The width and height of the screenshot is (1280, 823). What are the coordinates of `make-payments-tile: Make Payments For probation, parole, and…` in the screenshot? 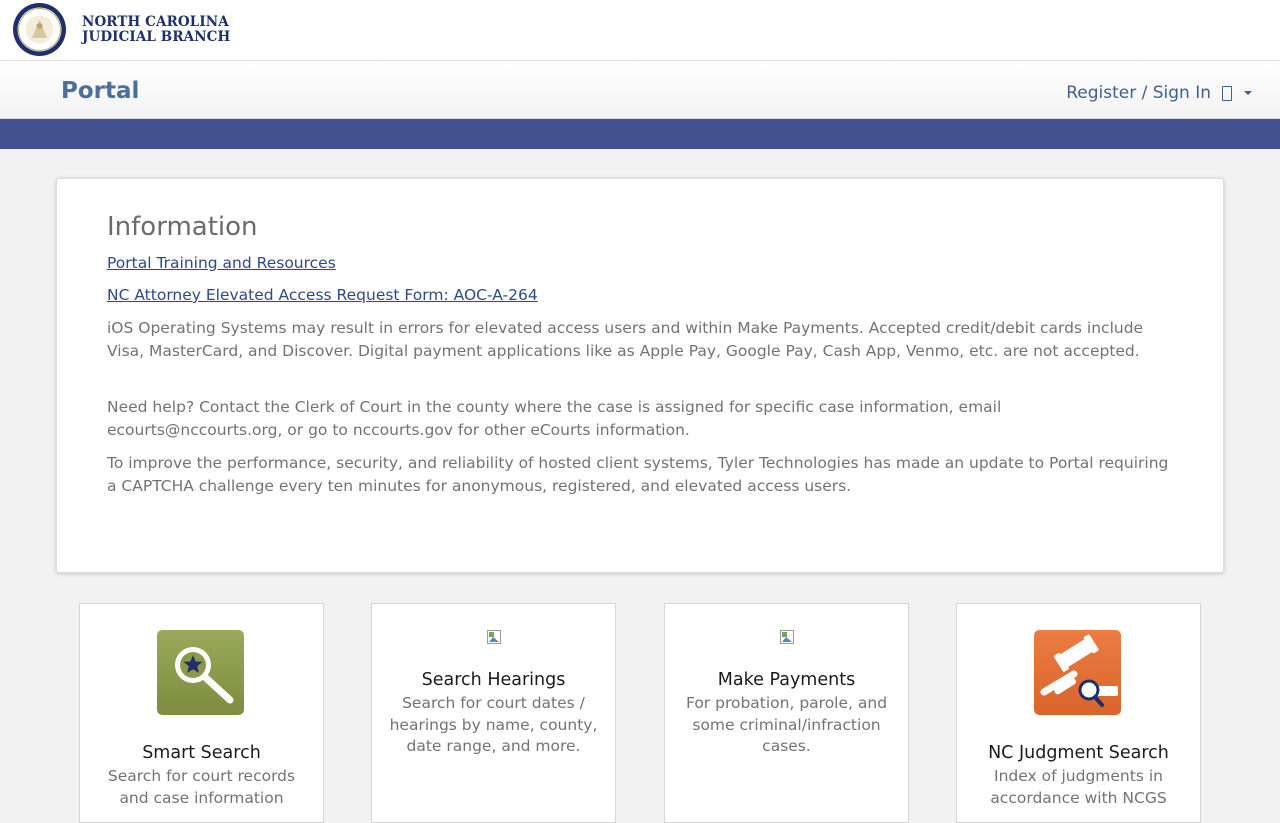 It's located at (786, 713).